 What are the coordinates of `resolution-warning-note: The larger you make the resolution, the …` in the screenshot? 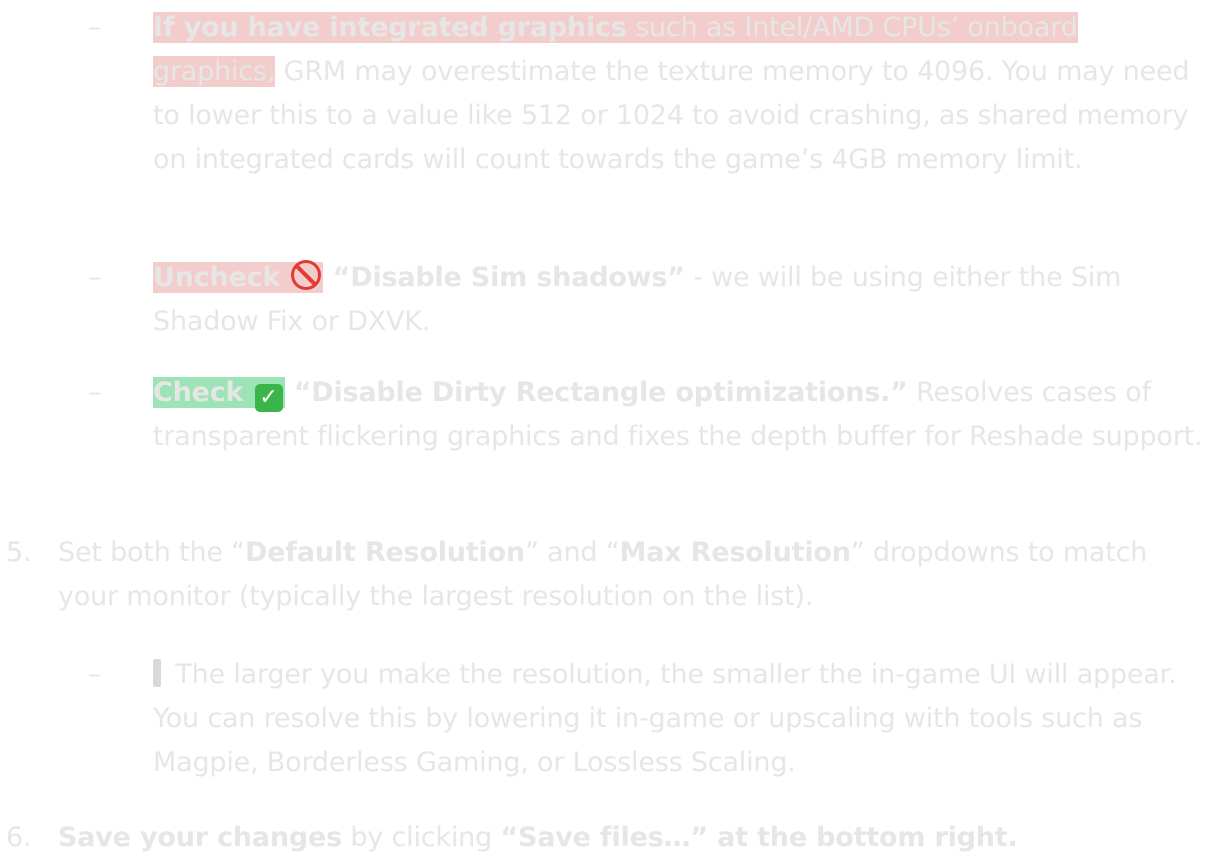 It's located at (665, 718).